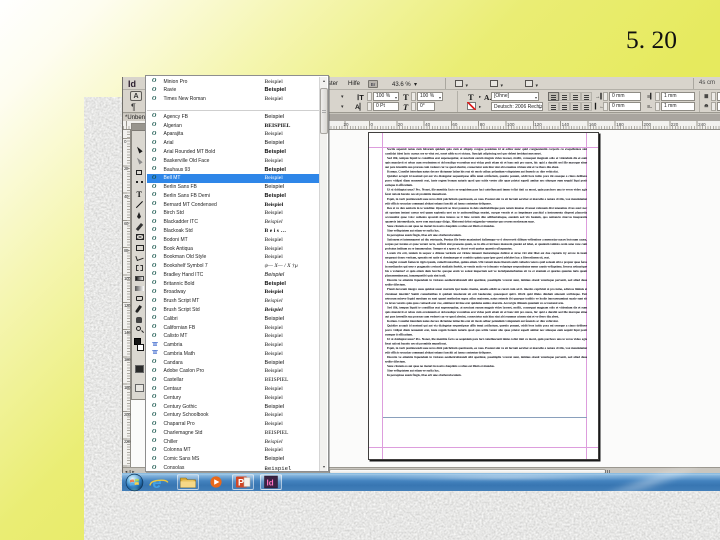 Image resolution: width=720 pixels, height=540 pixels. Describe the element at coordinates (270, 483) in the screenshot. I see `svg-text: Id` at that location.